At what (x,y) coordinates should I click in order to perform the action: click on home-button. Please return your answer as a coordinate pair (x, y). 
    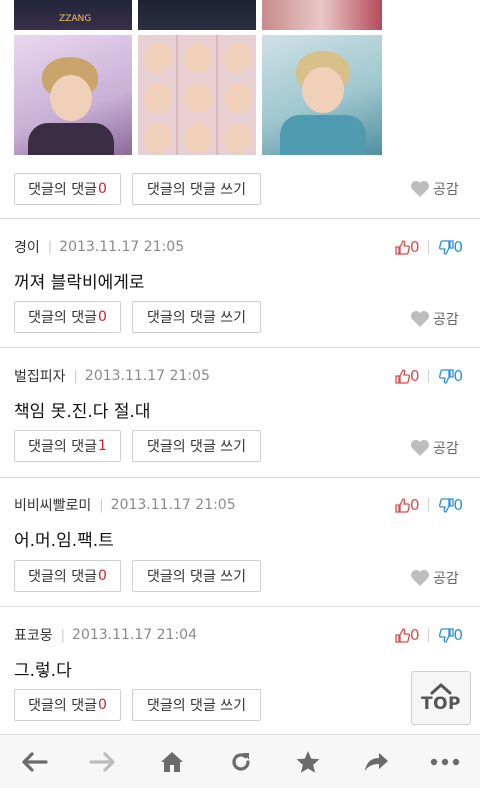
    Looking at the image, I should click on (172, 762).